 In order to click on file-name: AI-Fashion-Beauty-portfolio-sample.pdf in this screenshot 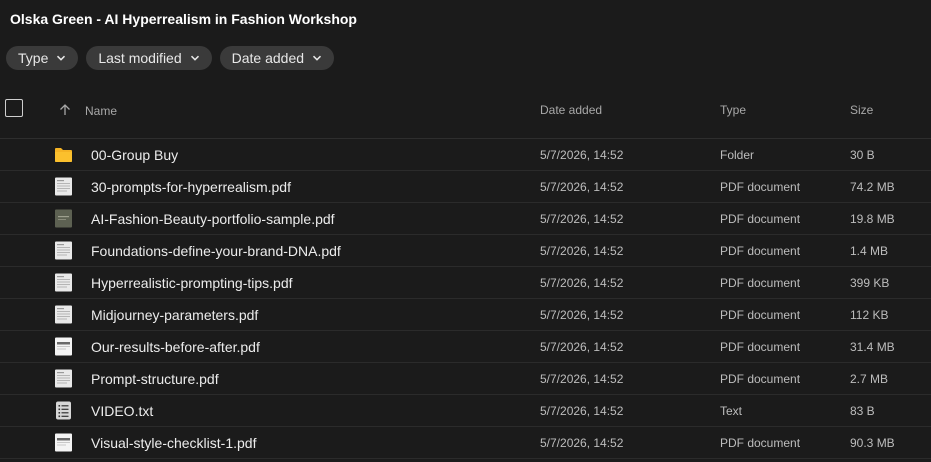, I will do `click(213, 219)`.